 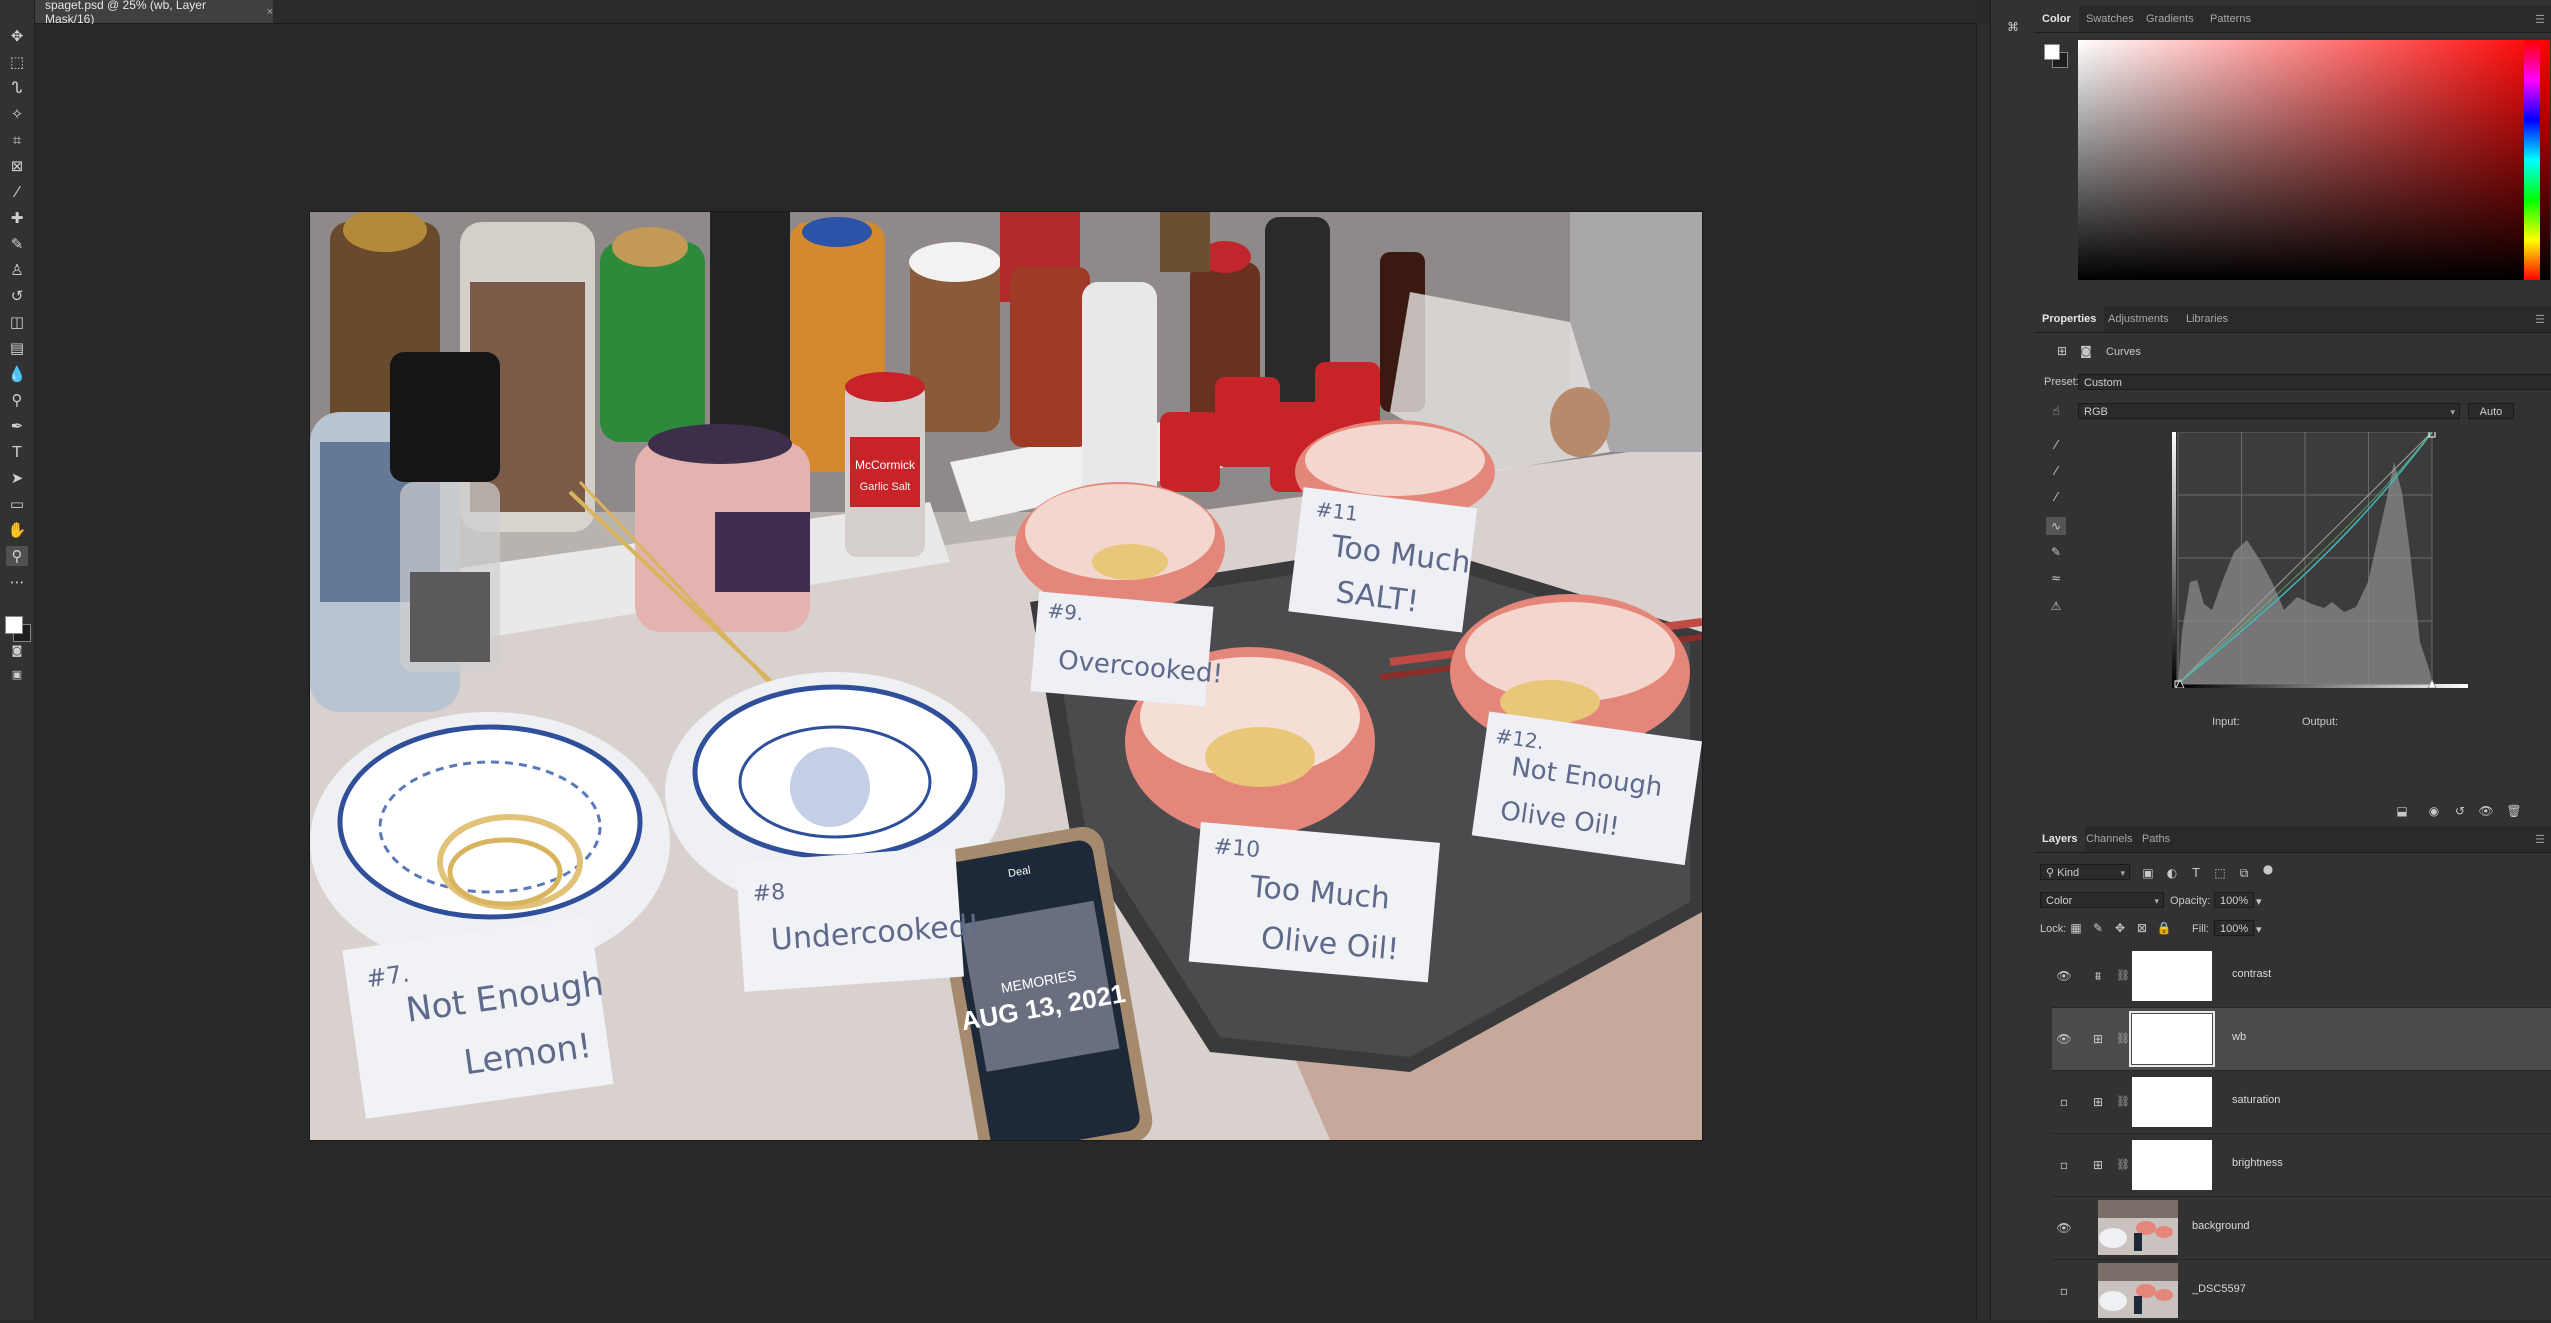 I want to click on filter-smart-object-icon: ⧉, so click(x=2244, y=873).